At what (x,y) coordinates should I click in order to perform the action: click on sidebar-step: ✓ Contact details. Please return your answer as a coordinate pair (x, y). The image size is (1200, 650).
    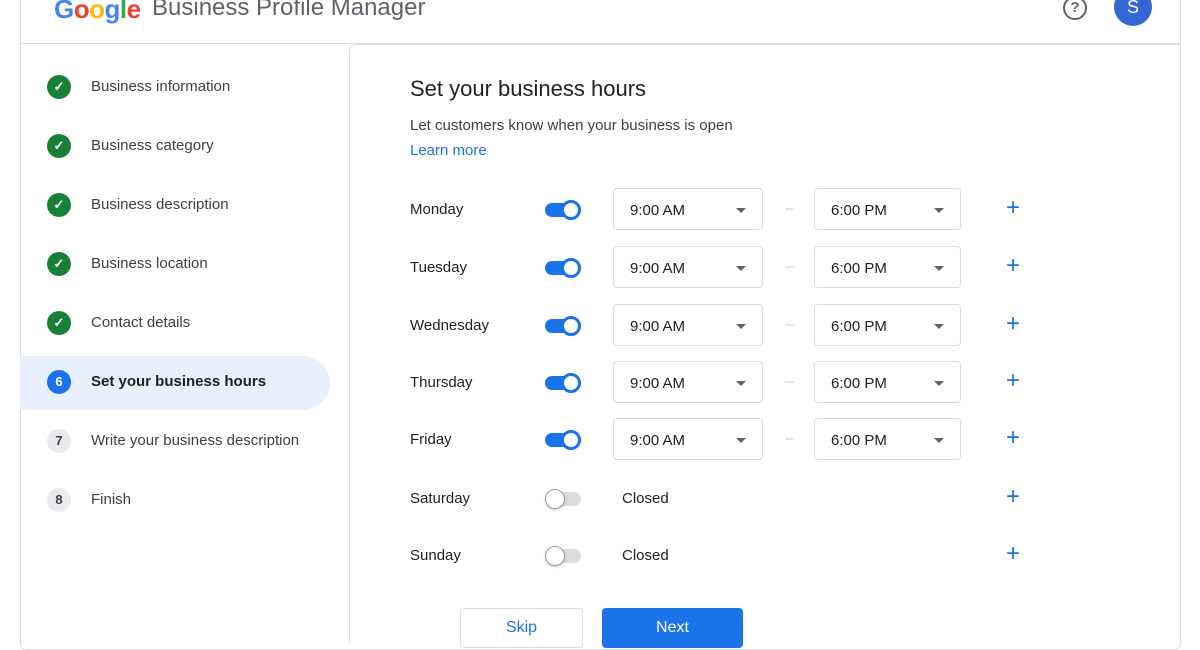
    Looking at the image, I should click on (175, 324).